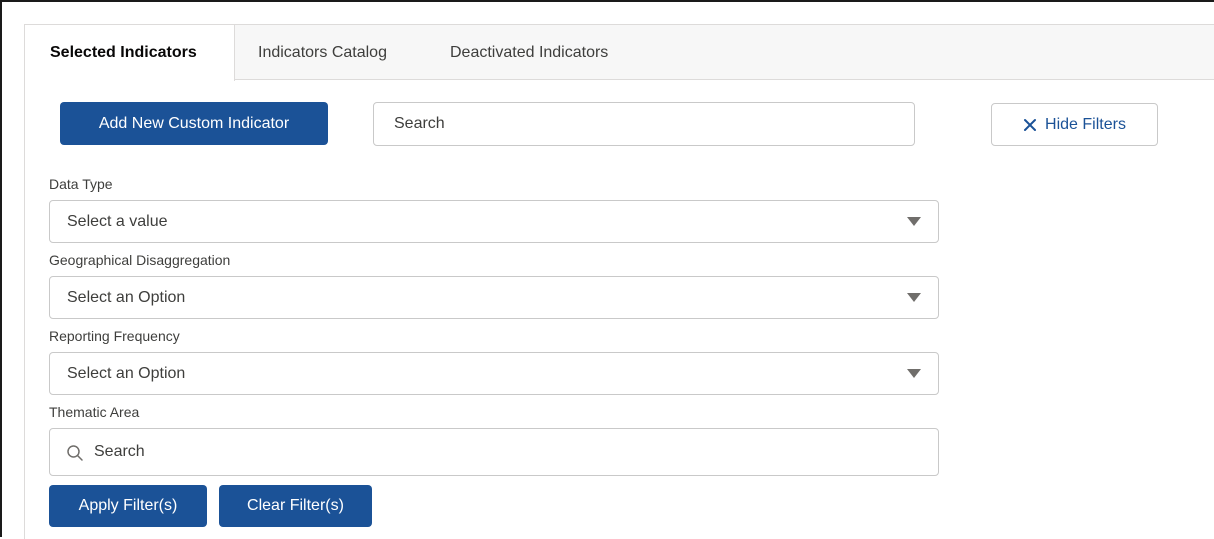  I want to click on clear-filters-button: Clear Filter(s), so click(295, 506).